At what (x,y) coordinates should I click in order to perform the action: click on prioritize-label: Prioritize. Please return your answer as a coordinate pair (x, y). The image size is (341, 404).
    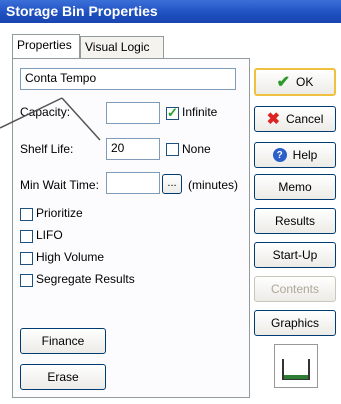
    Looking at the image, I should click on (59, 213).